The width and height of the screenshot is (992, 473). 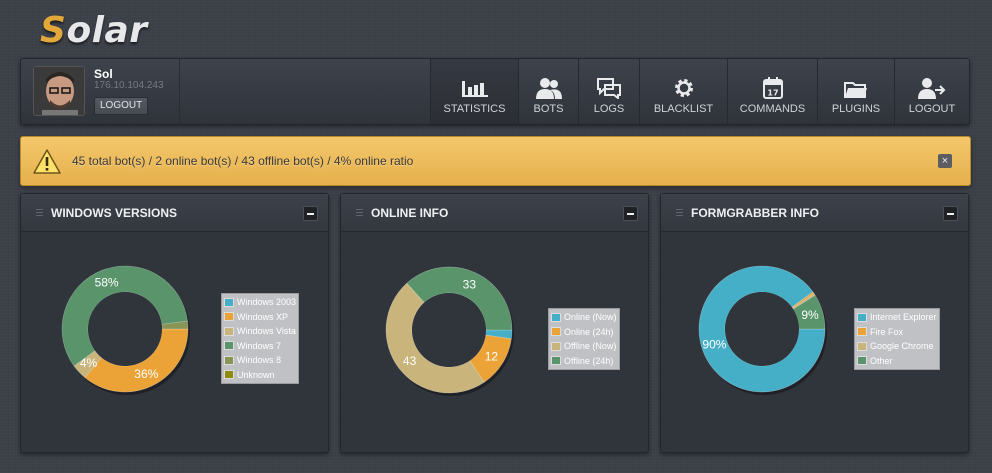 I want to click on nav-label: LOGS, so click(x=609, y=109).